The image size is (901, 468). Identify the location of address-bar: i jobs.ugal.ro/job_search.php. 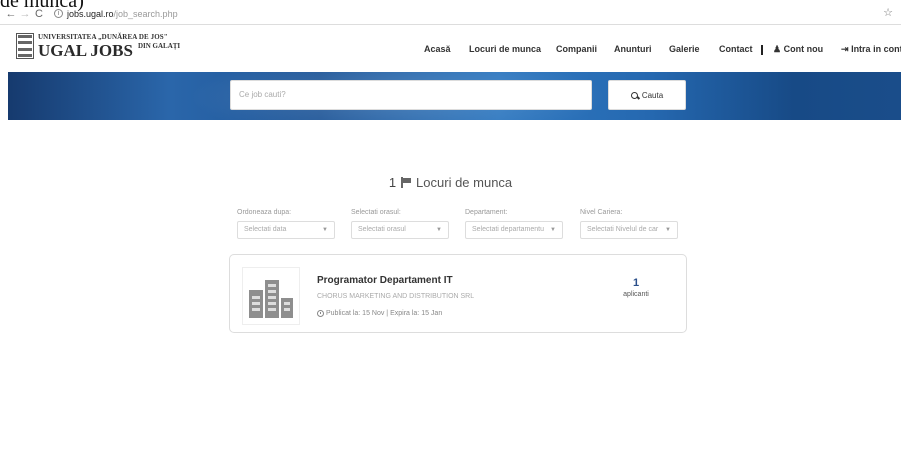
(116, 14).